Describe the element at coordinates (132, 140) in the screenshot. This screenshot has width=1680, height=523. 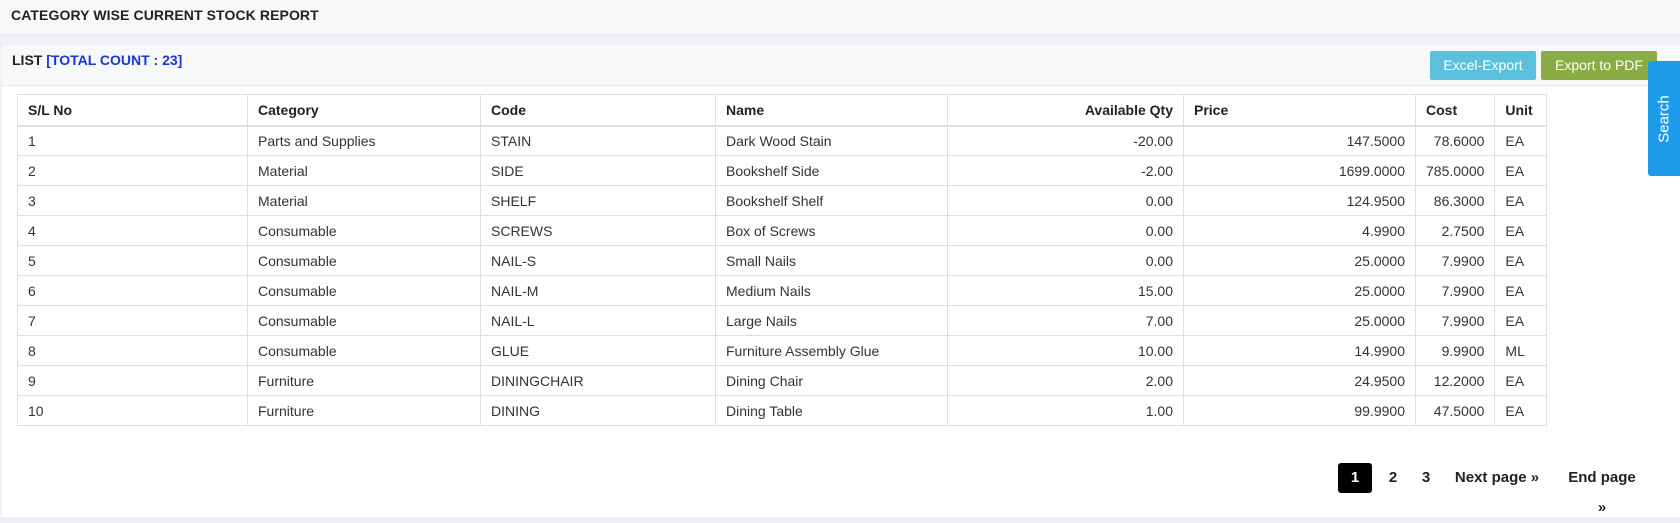
I see `cell-sl-no: 1` at that location.